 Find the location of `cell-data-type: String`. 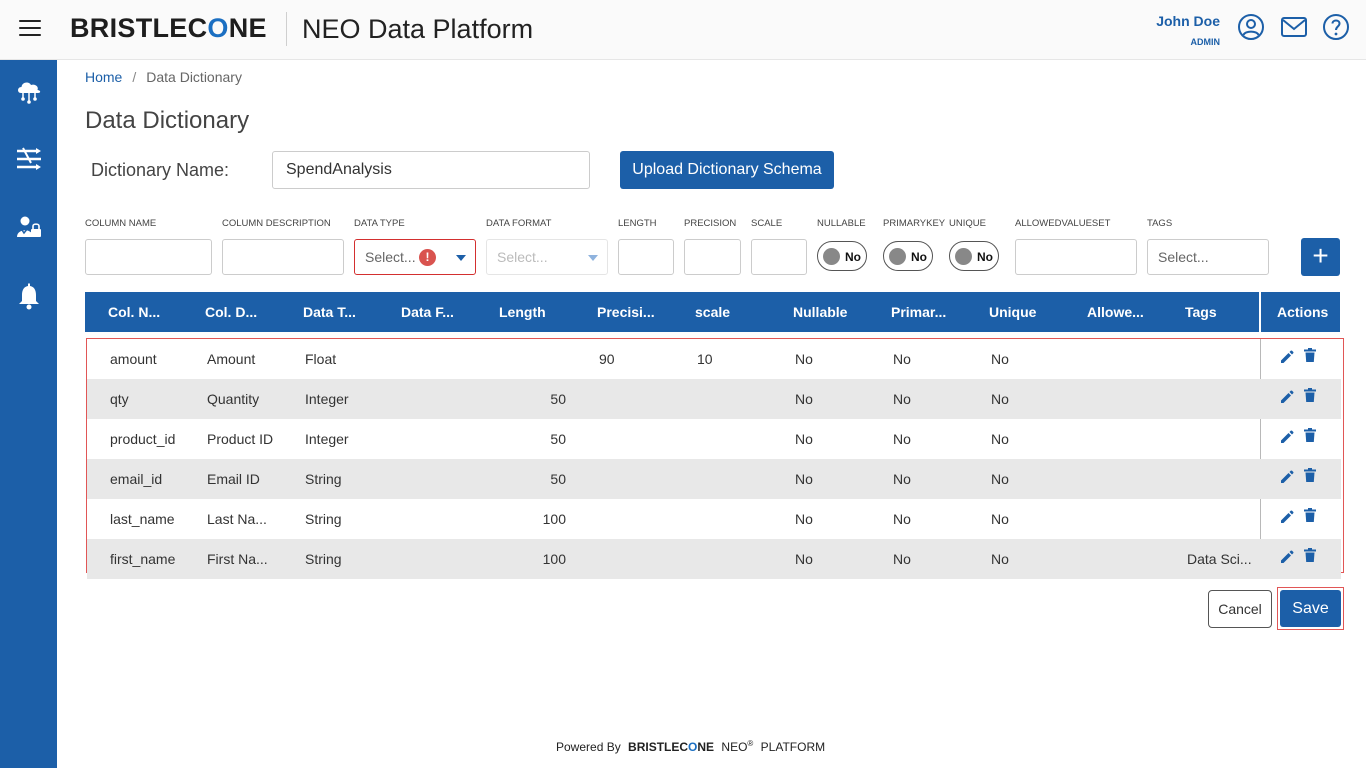

cell-data-type: String is located at coordinates (323, 559).